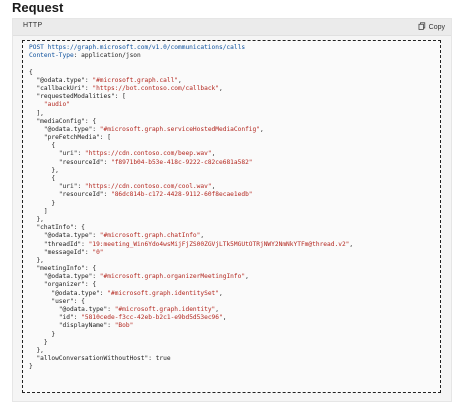 This screenshot has width=474, height=410. Describe the element at coordinates (148, 187) in the screenshot. I see `code-string: "https://cdn.contoso.com/cool.wav"` at that location.